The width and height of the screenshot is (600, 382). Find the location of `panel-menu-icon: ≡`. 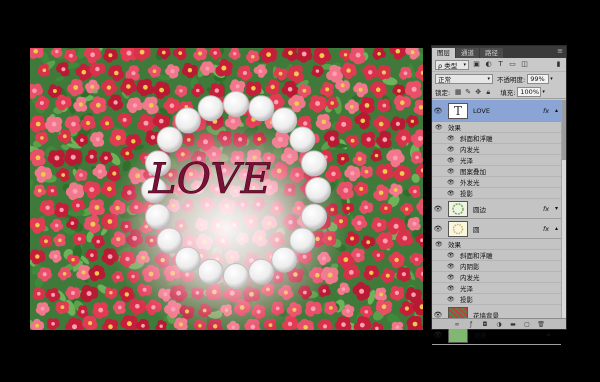

panel-menu-icon: ≡ is located at coordinates (560, 51).